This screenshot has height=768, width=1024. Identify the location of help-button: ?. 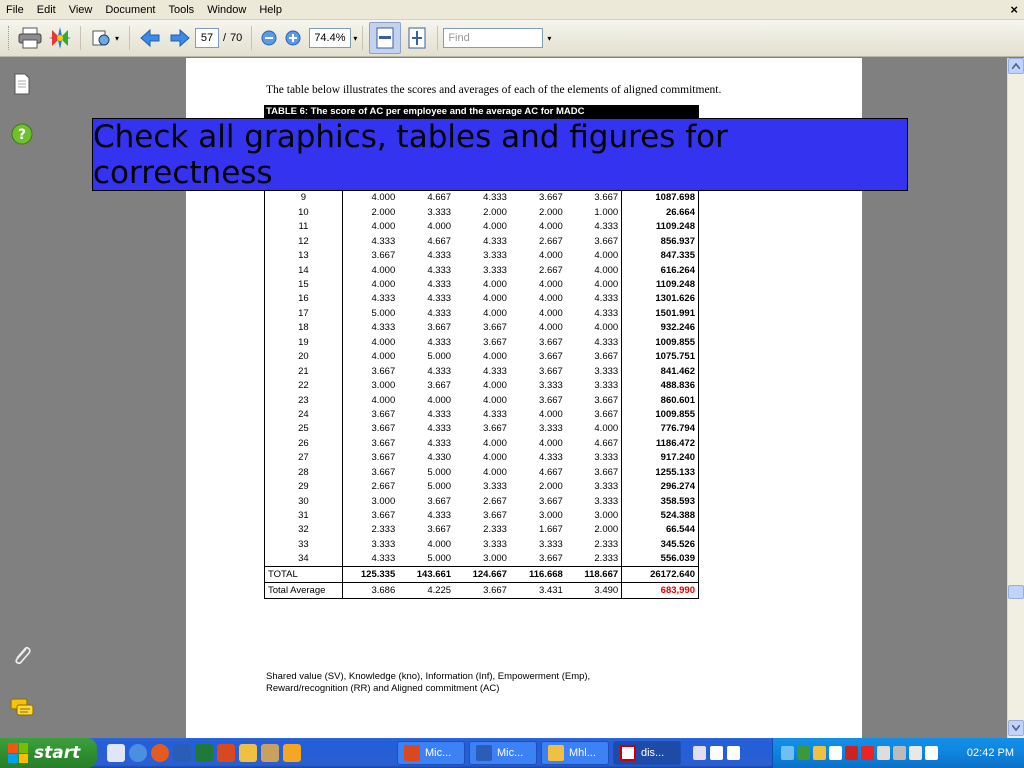
(22, 134).